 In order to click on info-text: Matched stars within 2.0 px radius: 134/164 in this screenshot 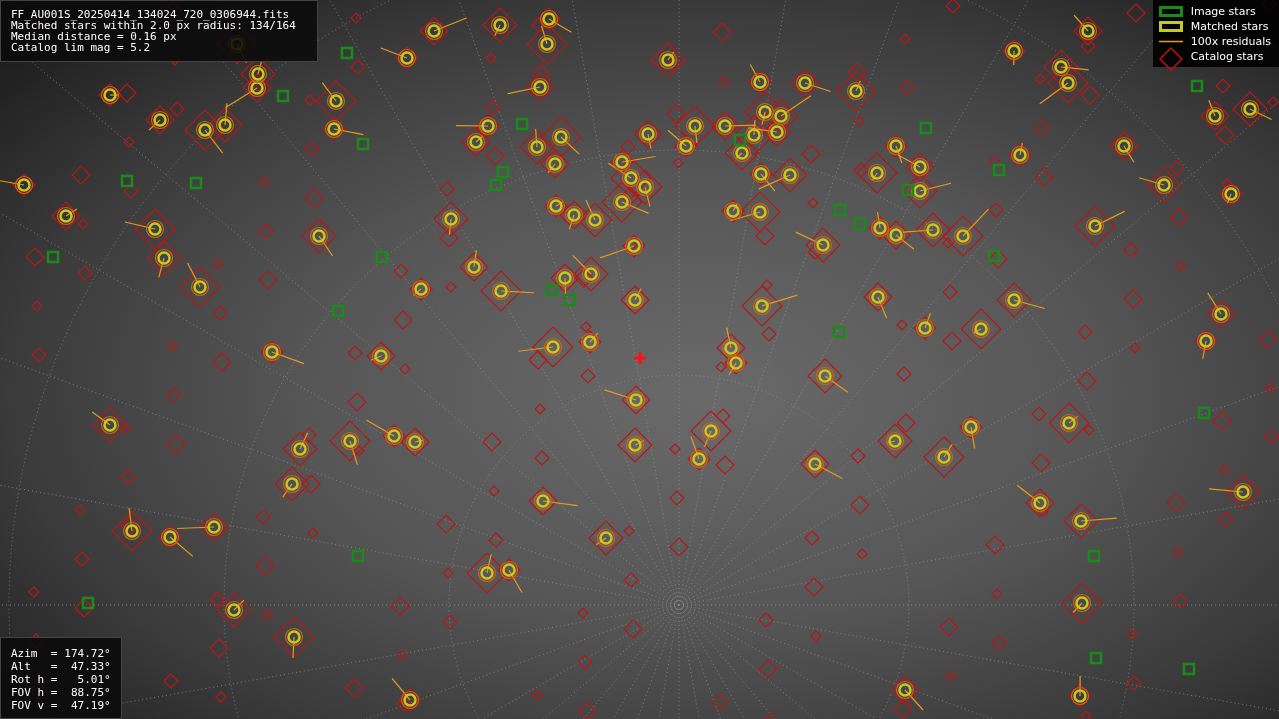, I will do `click(154, 25)`.